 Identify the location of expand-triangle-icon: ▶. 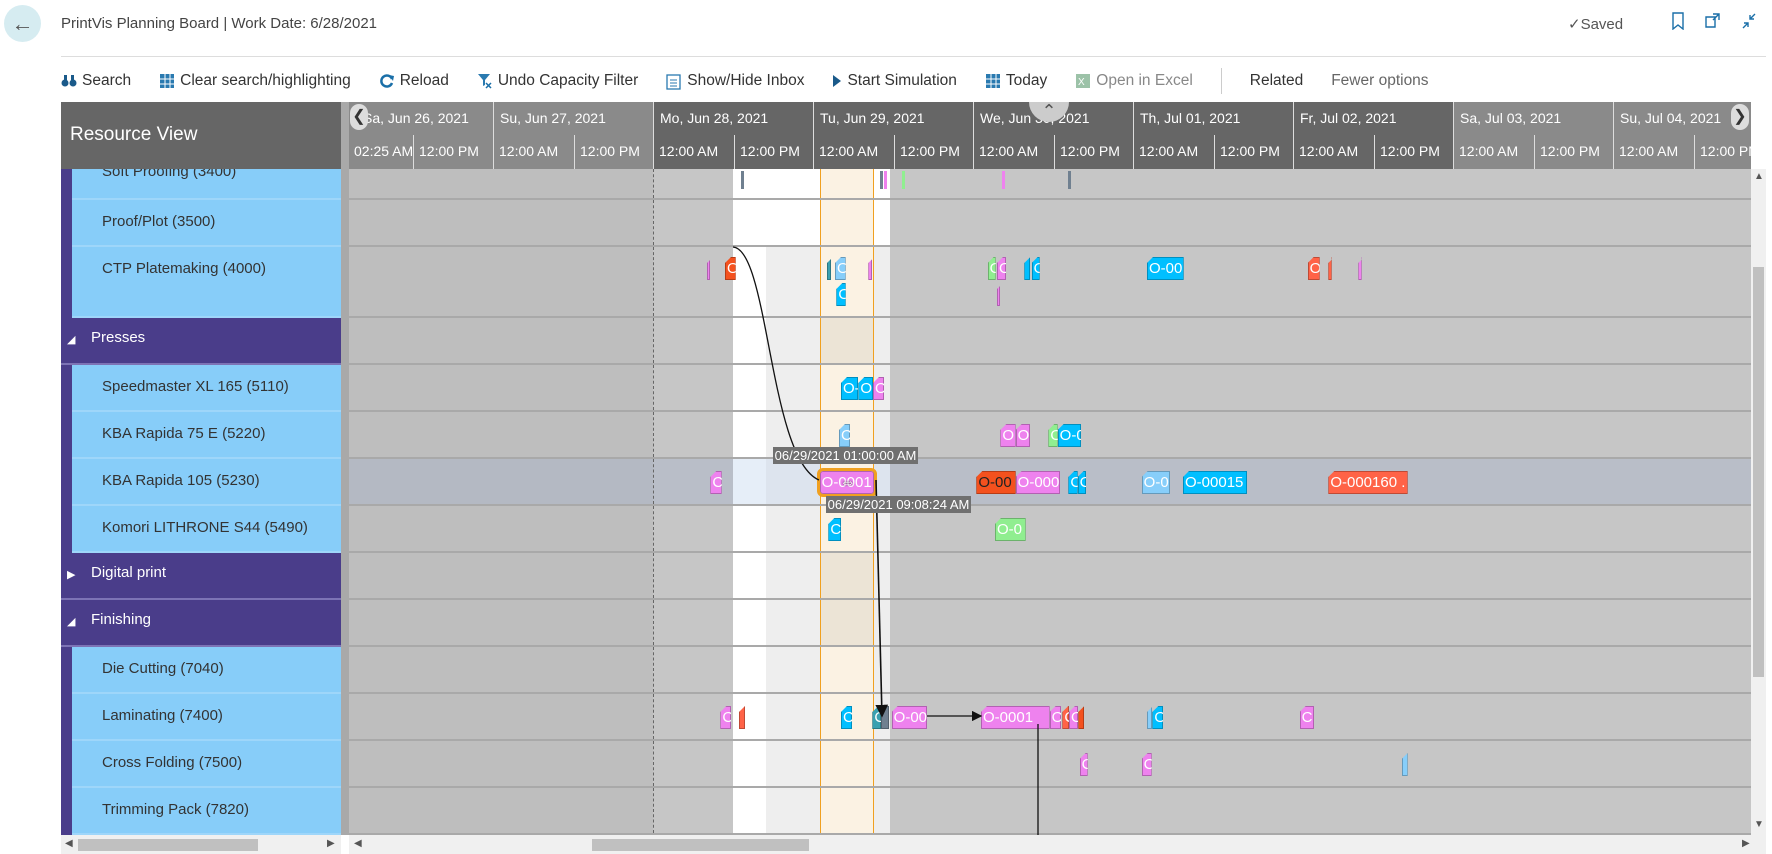
(71, 574).